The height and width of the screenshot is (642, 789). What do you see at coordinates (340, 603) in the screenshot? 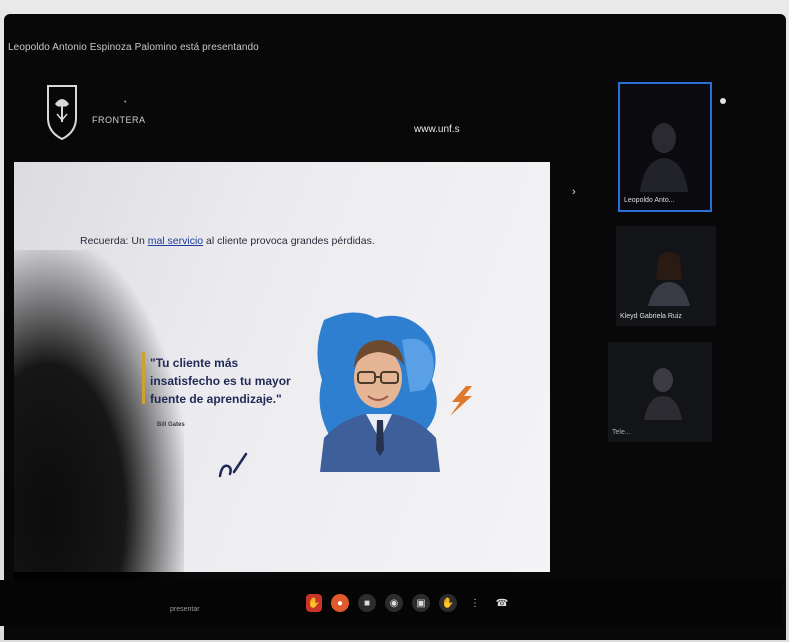
I see `mic-off-button: ●` at bounding box center [340, 603].